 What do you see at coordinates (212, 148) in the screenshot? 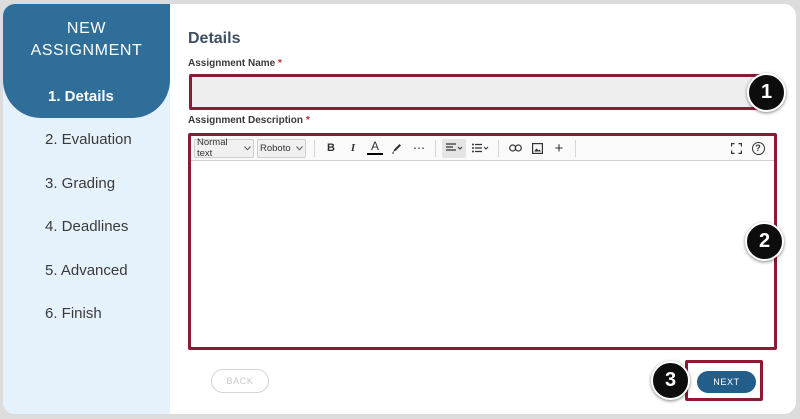
I see `format-select-value: Normal text` at bounding box center [212, 148].